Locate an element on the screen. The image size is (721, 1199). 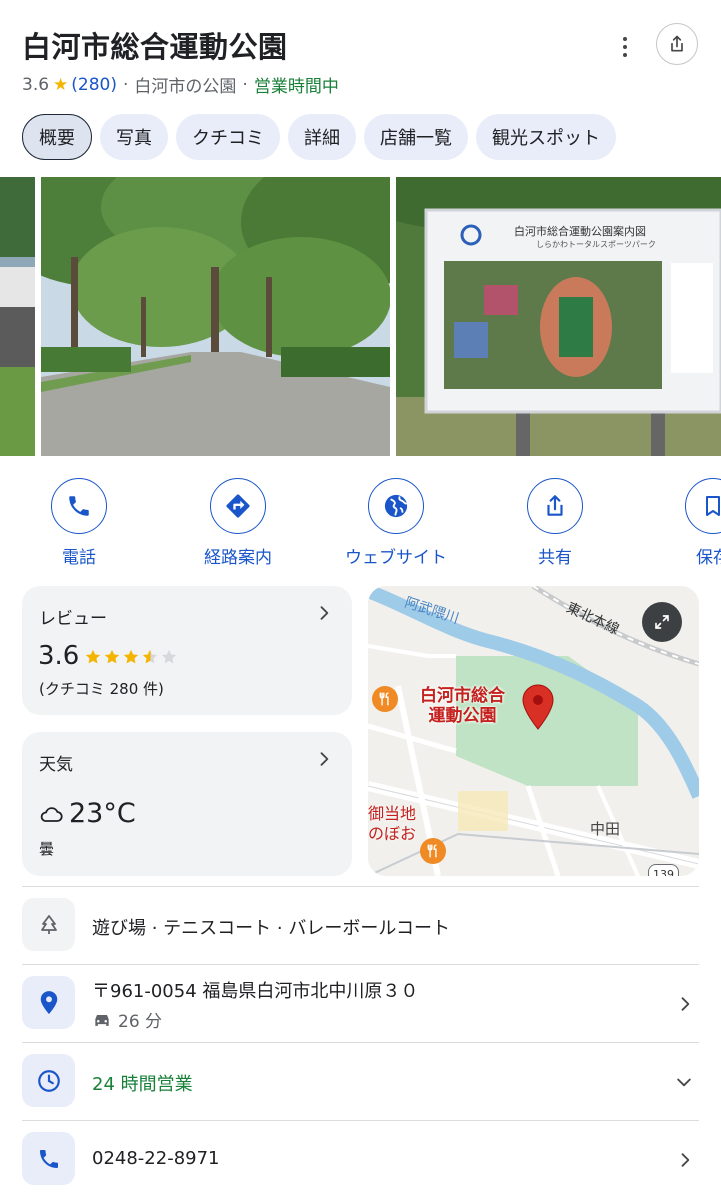
website-action-button: ウェブサイト is located at coordinates (396, 523).